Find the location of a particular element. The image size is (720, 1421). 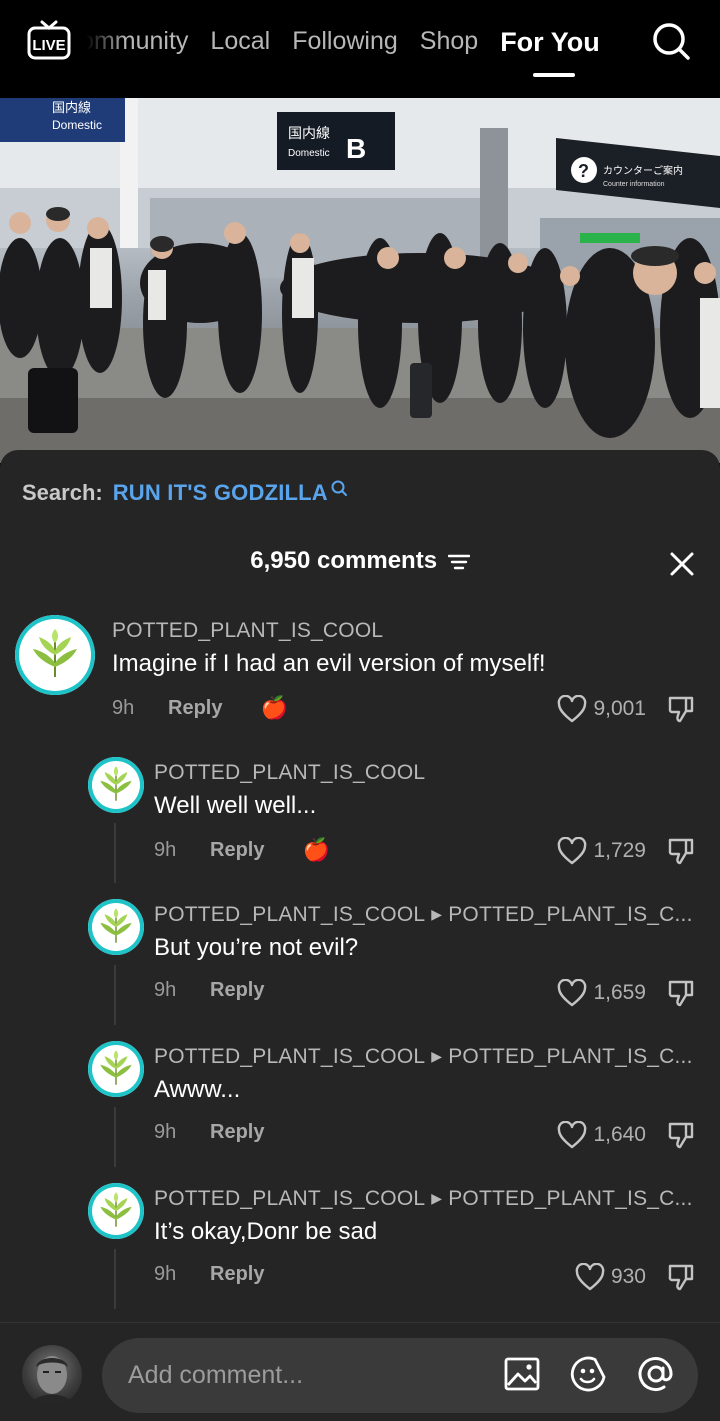

comments-header: 6,950 comments is located at coordinates (360, 561).